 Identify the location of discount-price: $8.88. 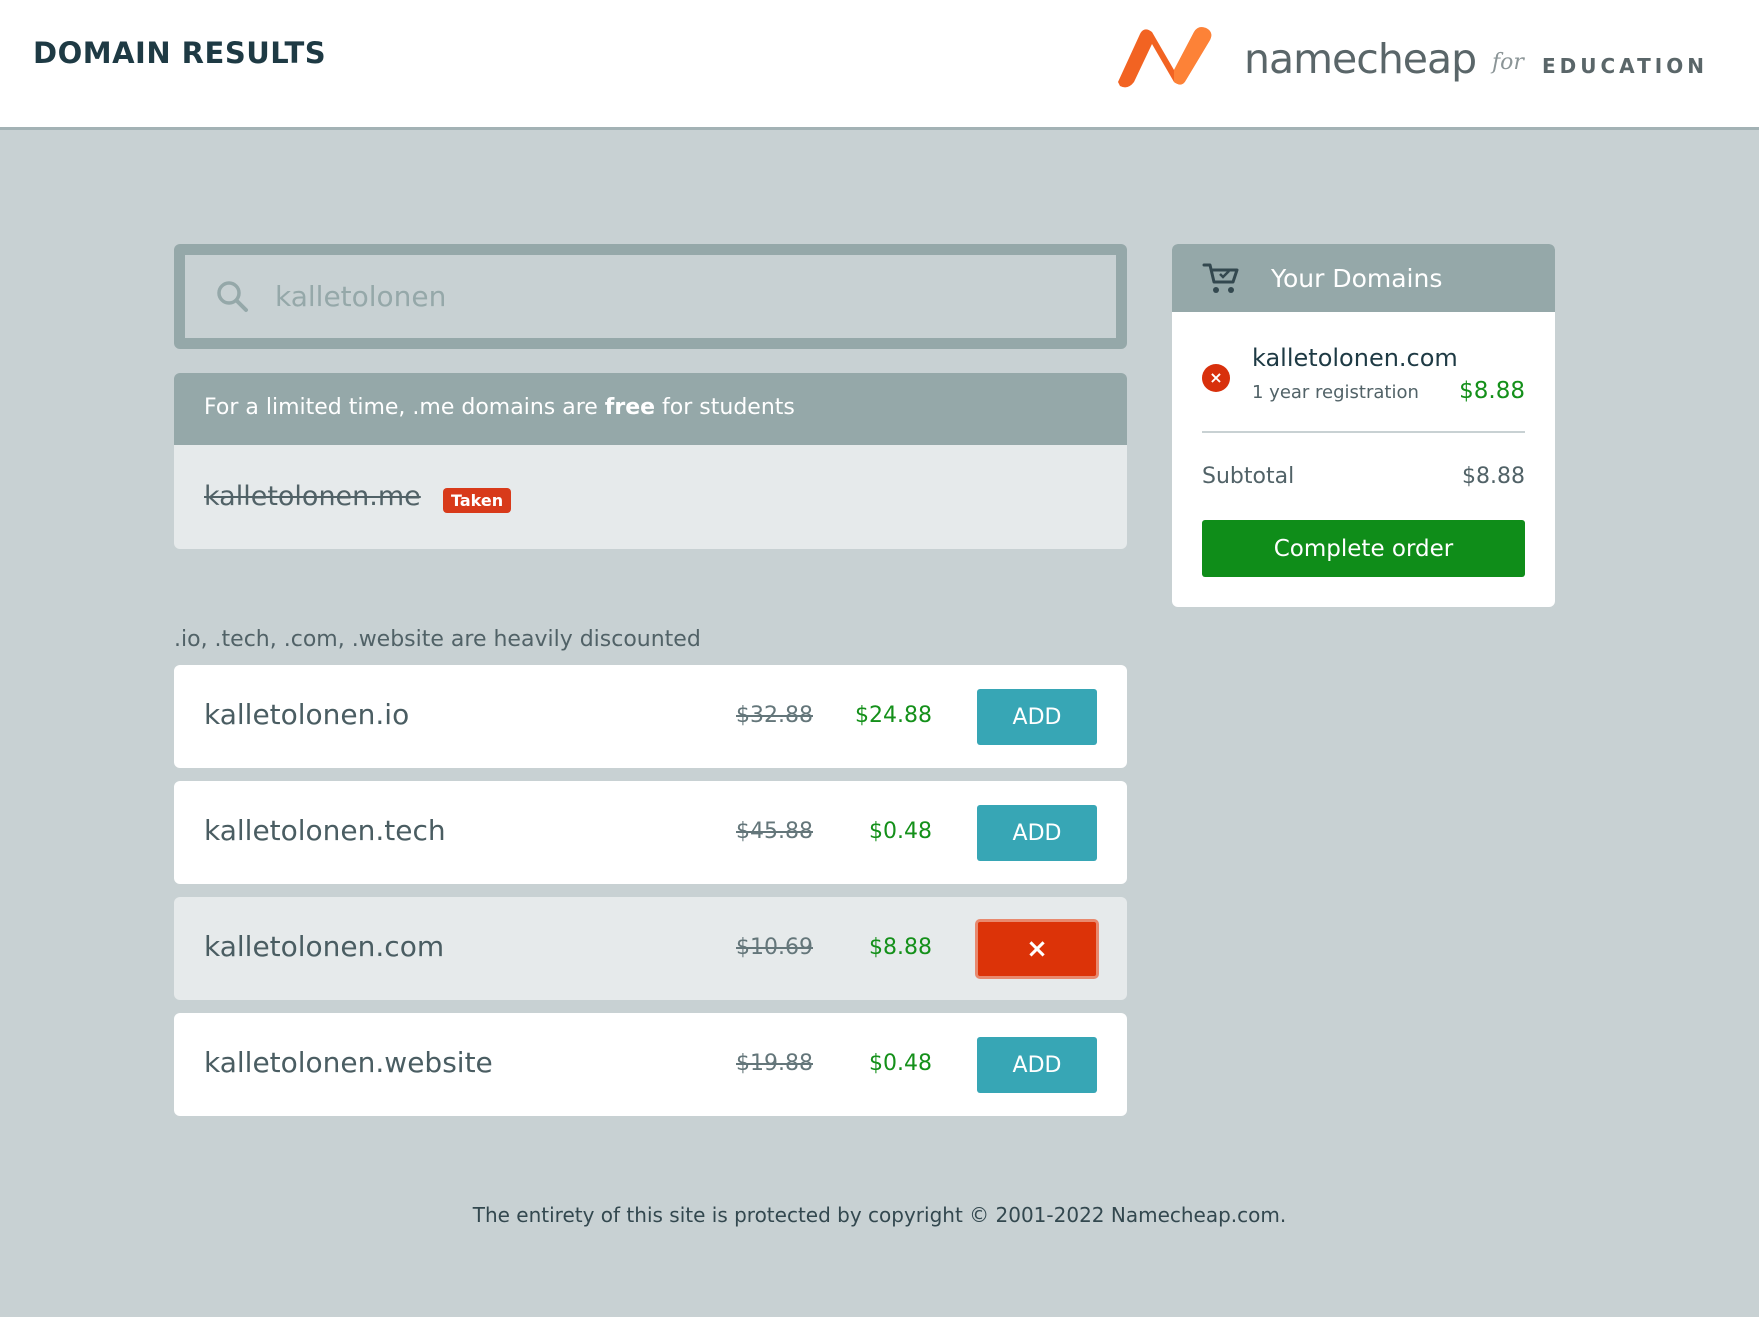
(900, 947).